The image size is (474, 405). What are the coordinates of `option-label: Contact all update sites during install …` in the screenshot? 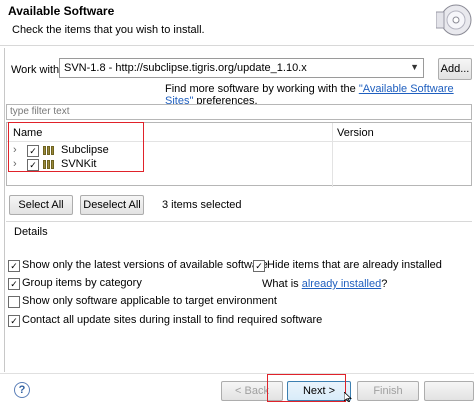 It's located at (172, 320).